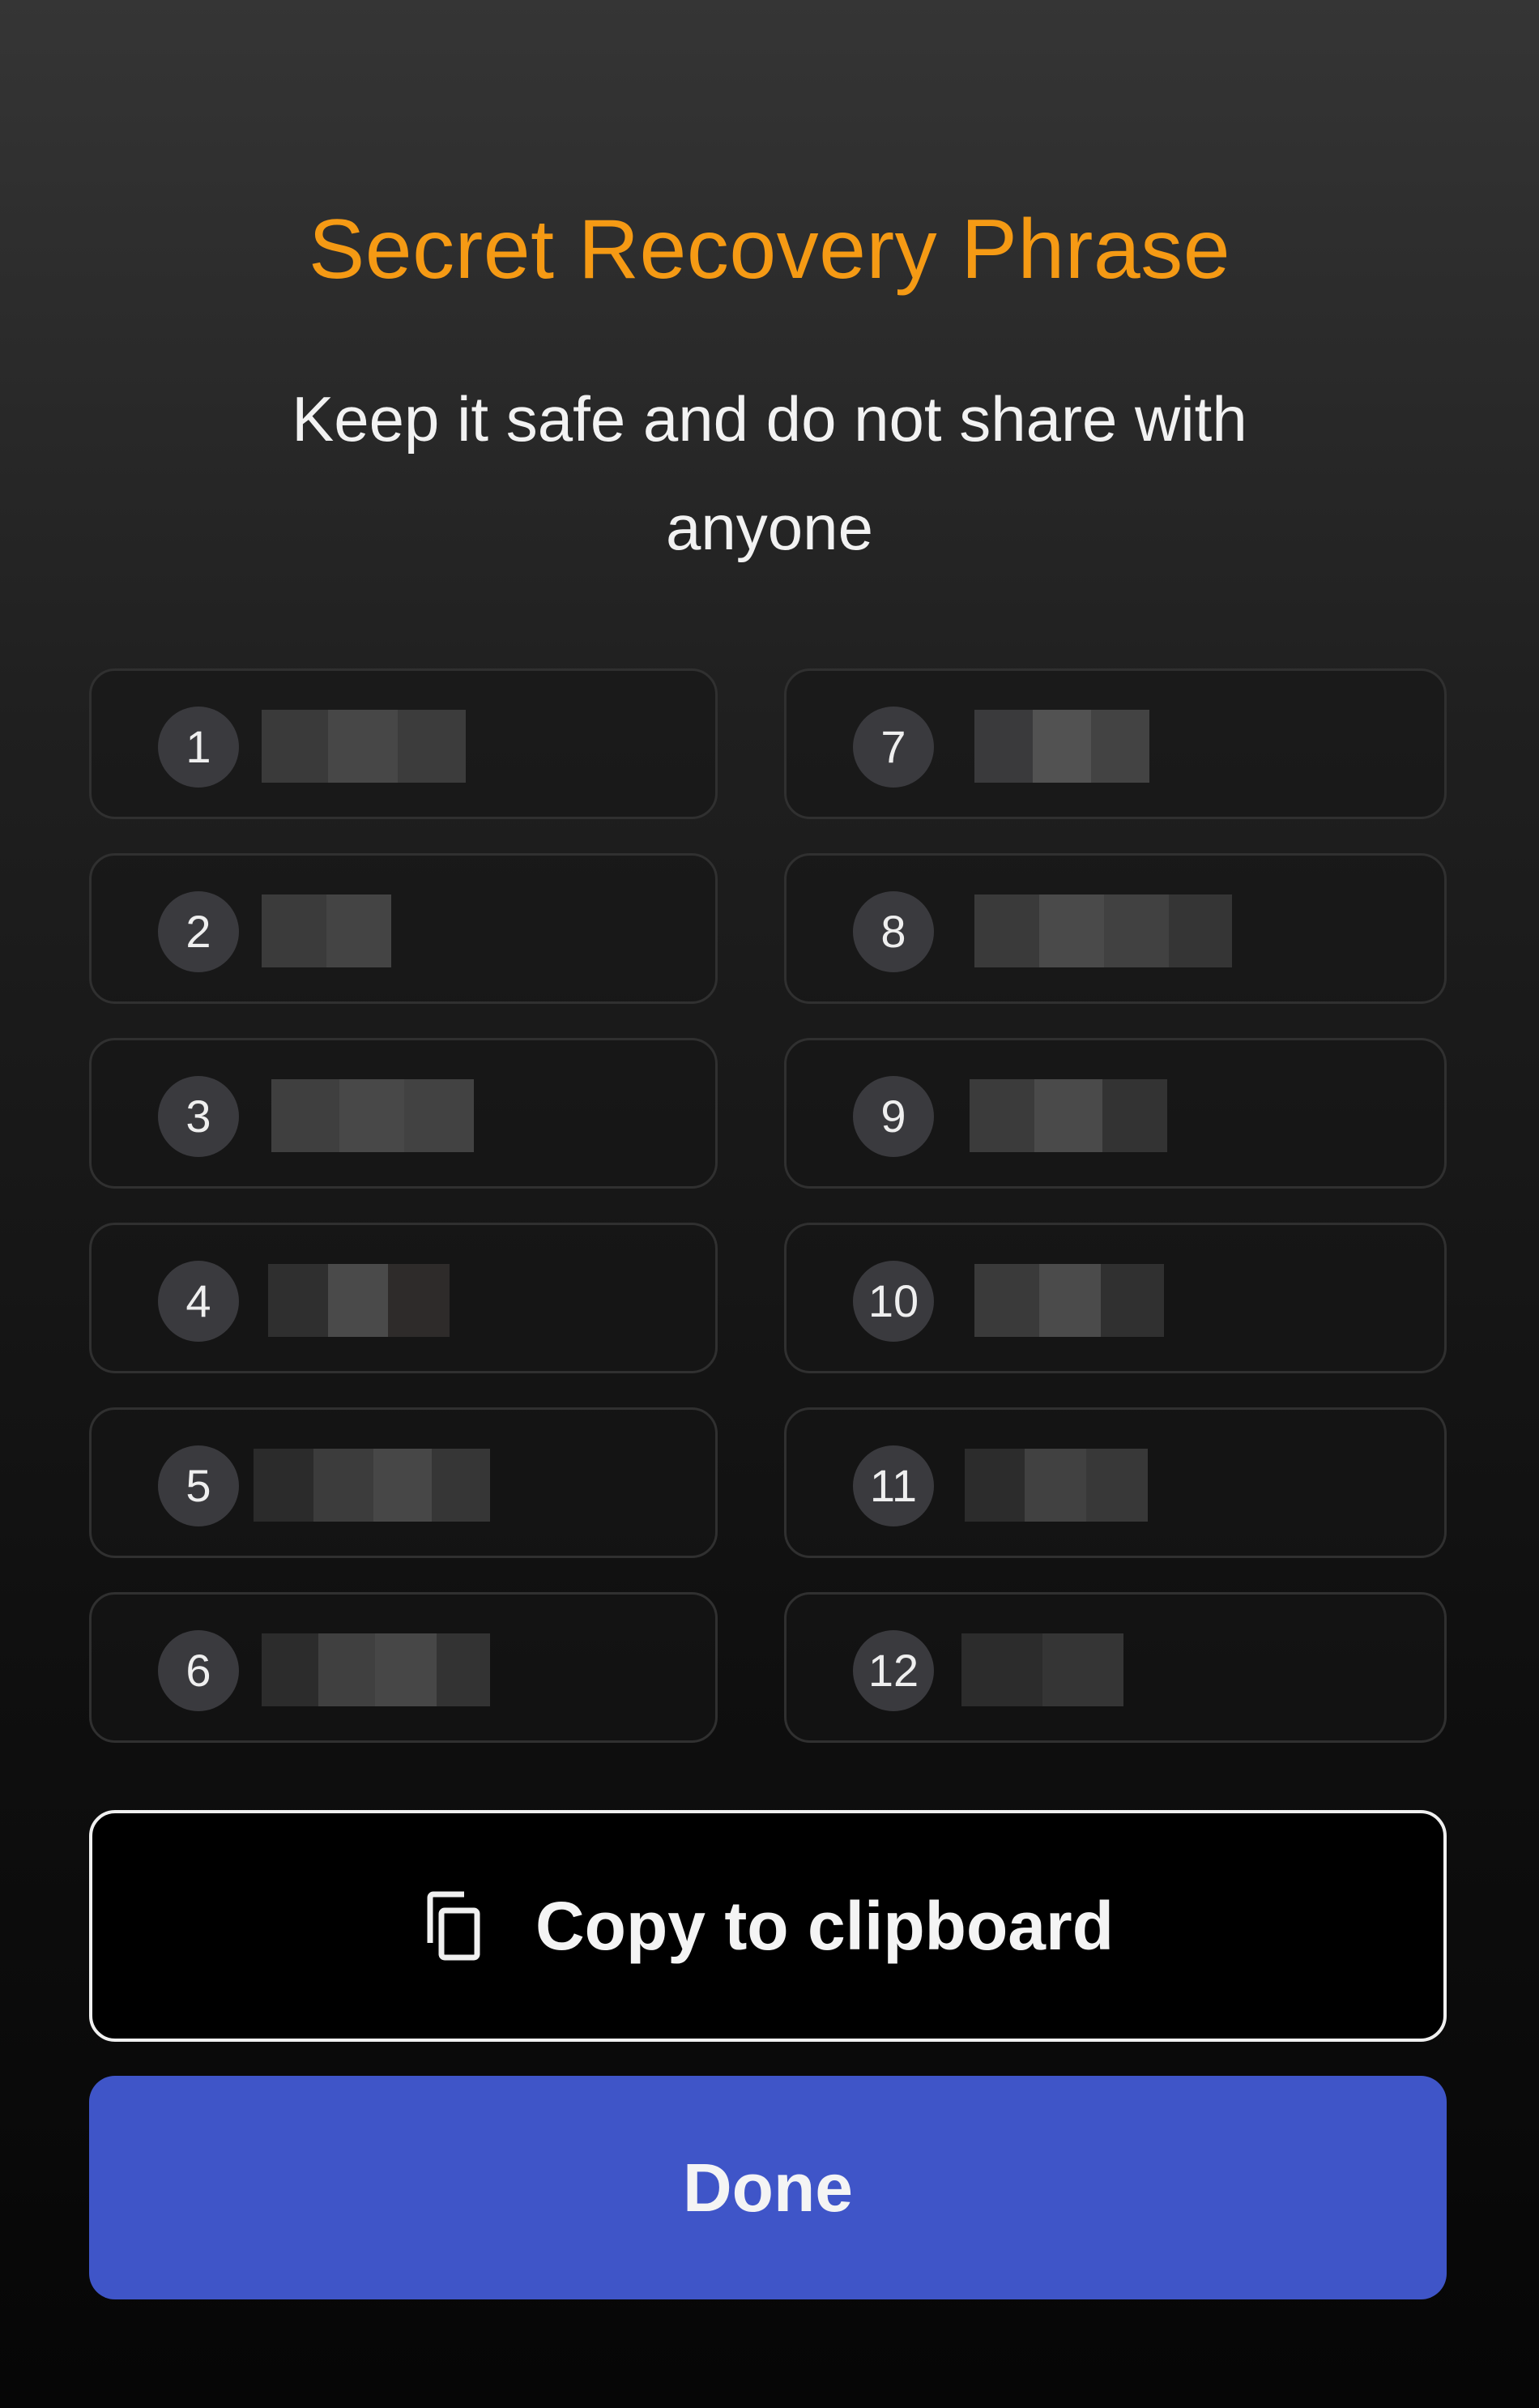 The width and height of the screenshot is (1539, 2408). I want to click on word-number-badge: 11, so click(893, 1485).